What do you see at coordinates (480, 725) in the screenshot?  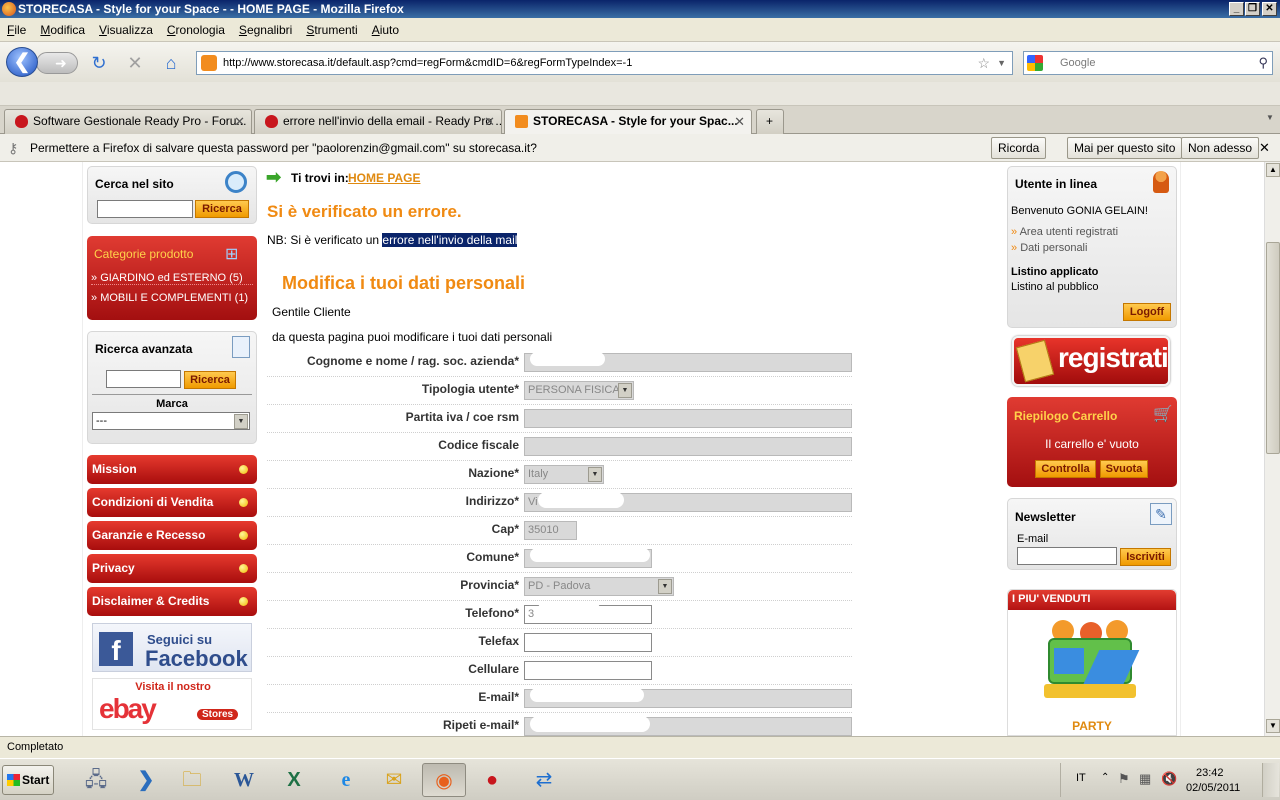 I see `field-label-email-repeat: Ripeti e-mail*` at bounding box center [480, 725].